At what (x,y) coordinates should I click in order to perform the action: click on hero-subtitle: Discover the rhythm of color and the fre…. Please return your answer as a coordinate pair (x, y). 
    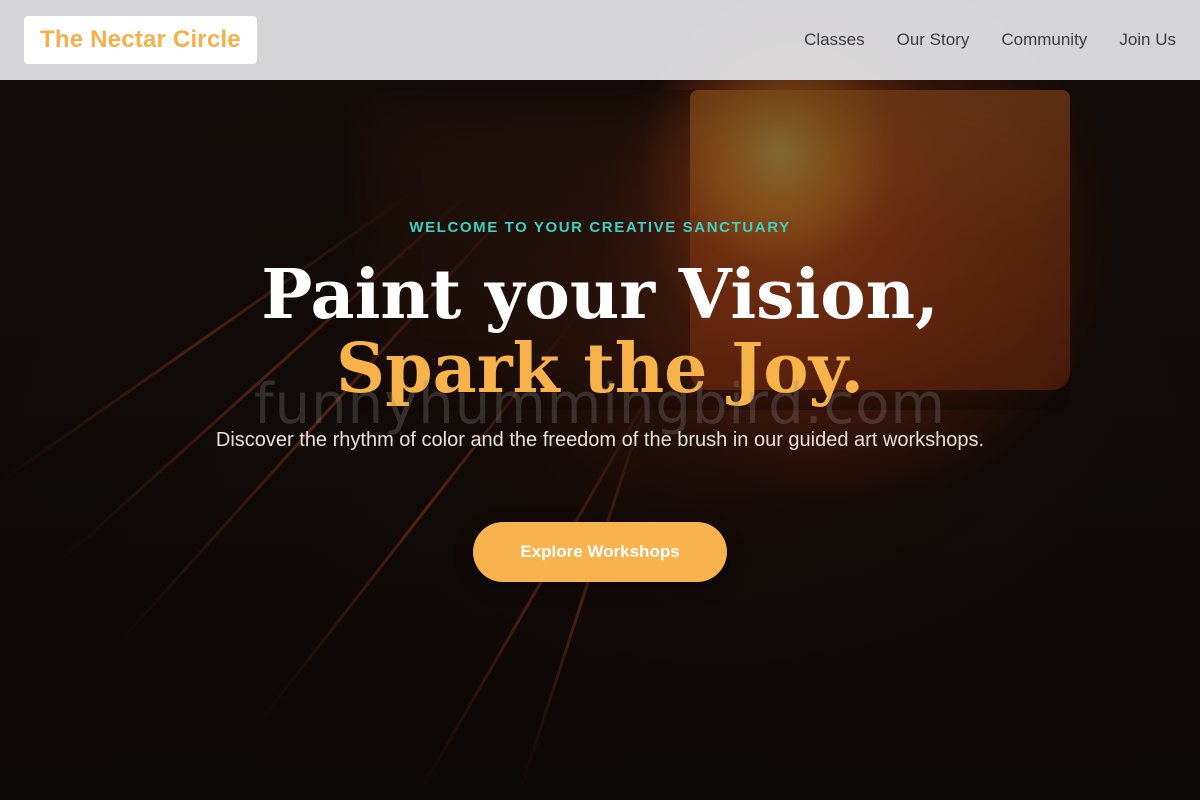
    Looking at the image, I should click on (600, 440).